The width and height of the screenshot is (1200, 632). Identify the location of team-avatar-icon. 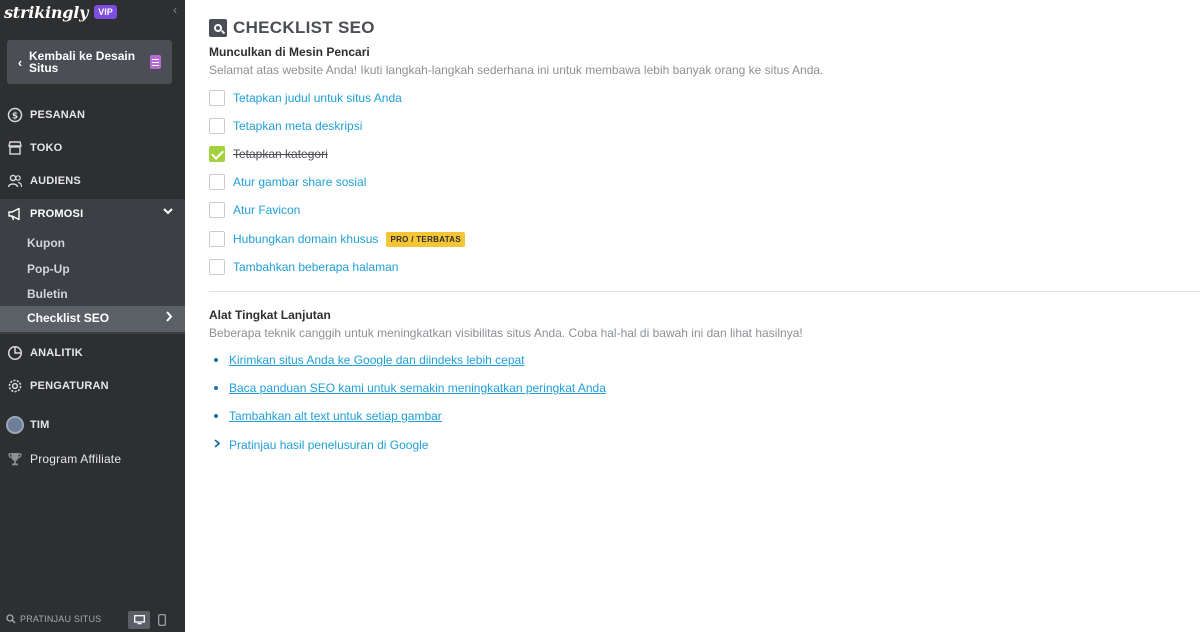
(15, 425).